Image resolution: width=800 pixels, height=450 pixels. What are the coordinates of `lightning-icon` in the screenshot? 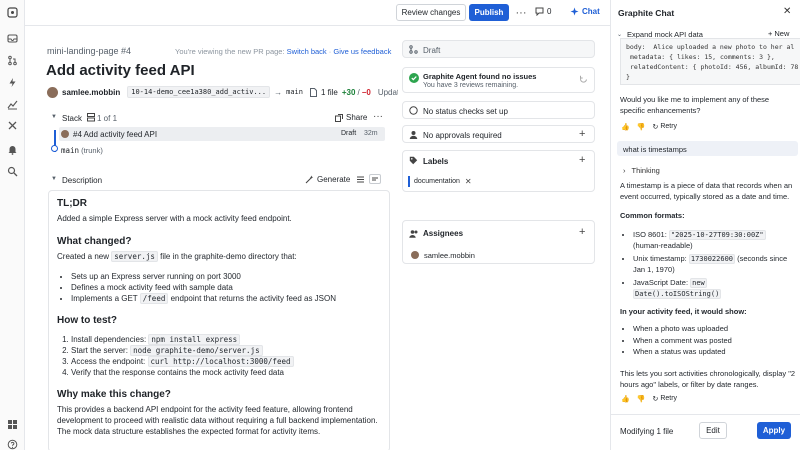 It's located at (12, 82).